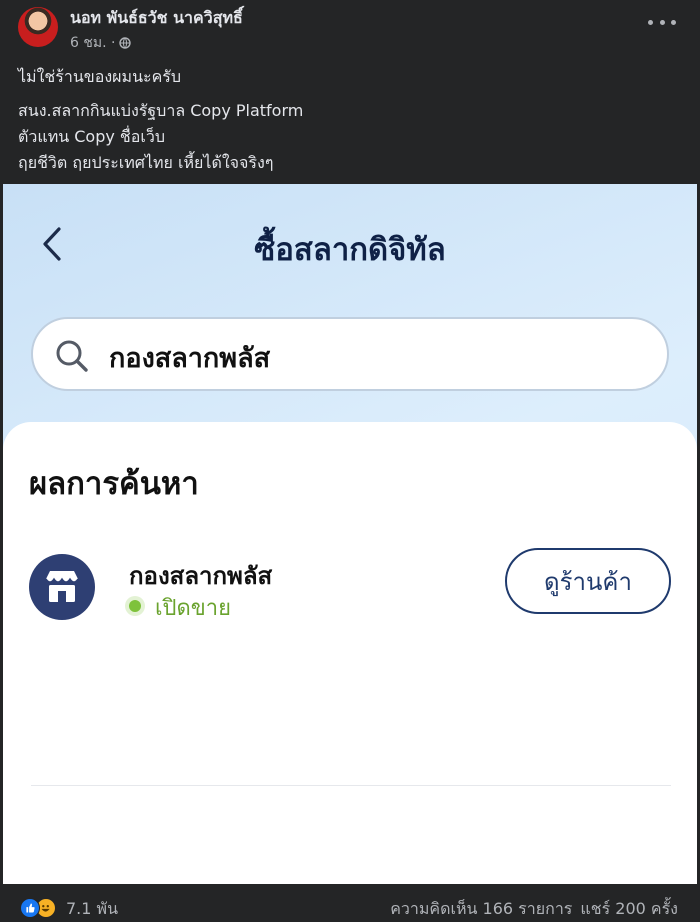 Image resolution: width=700 pixels, height=922 pixels. What do you see at coordinates (351, 785) in the screenshot?
I see `divider` at bounding box center [351, 785].